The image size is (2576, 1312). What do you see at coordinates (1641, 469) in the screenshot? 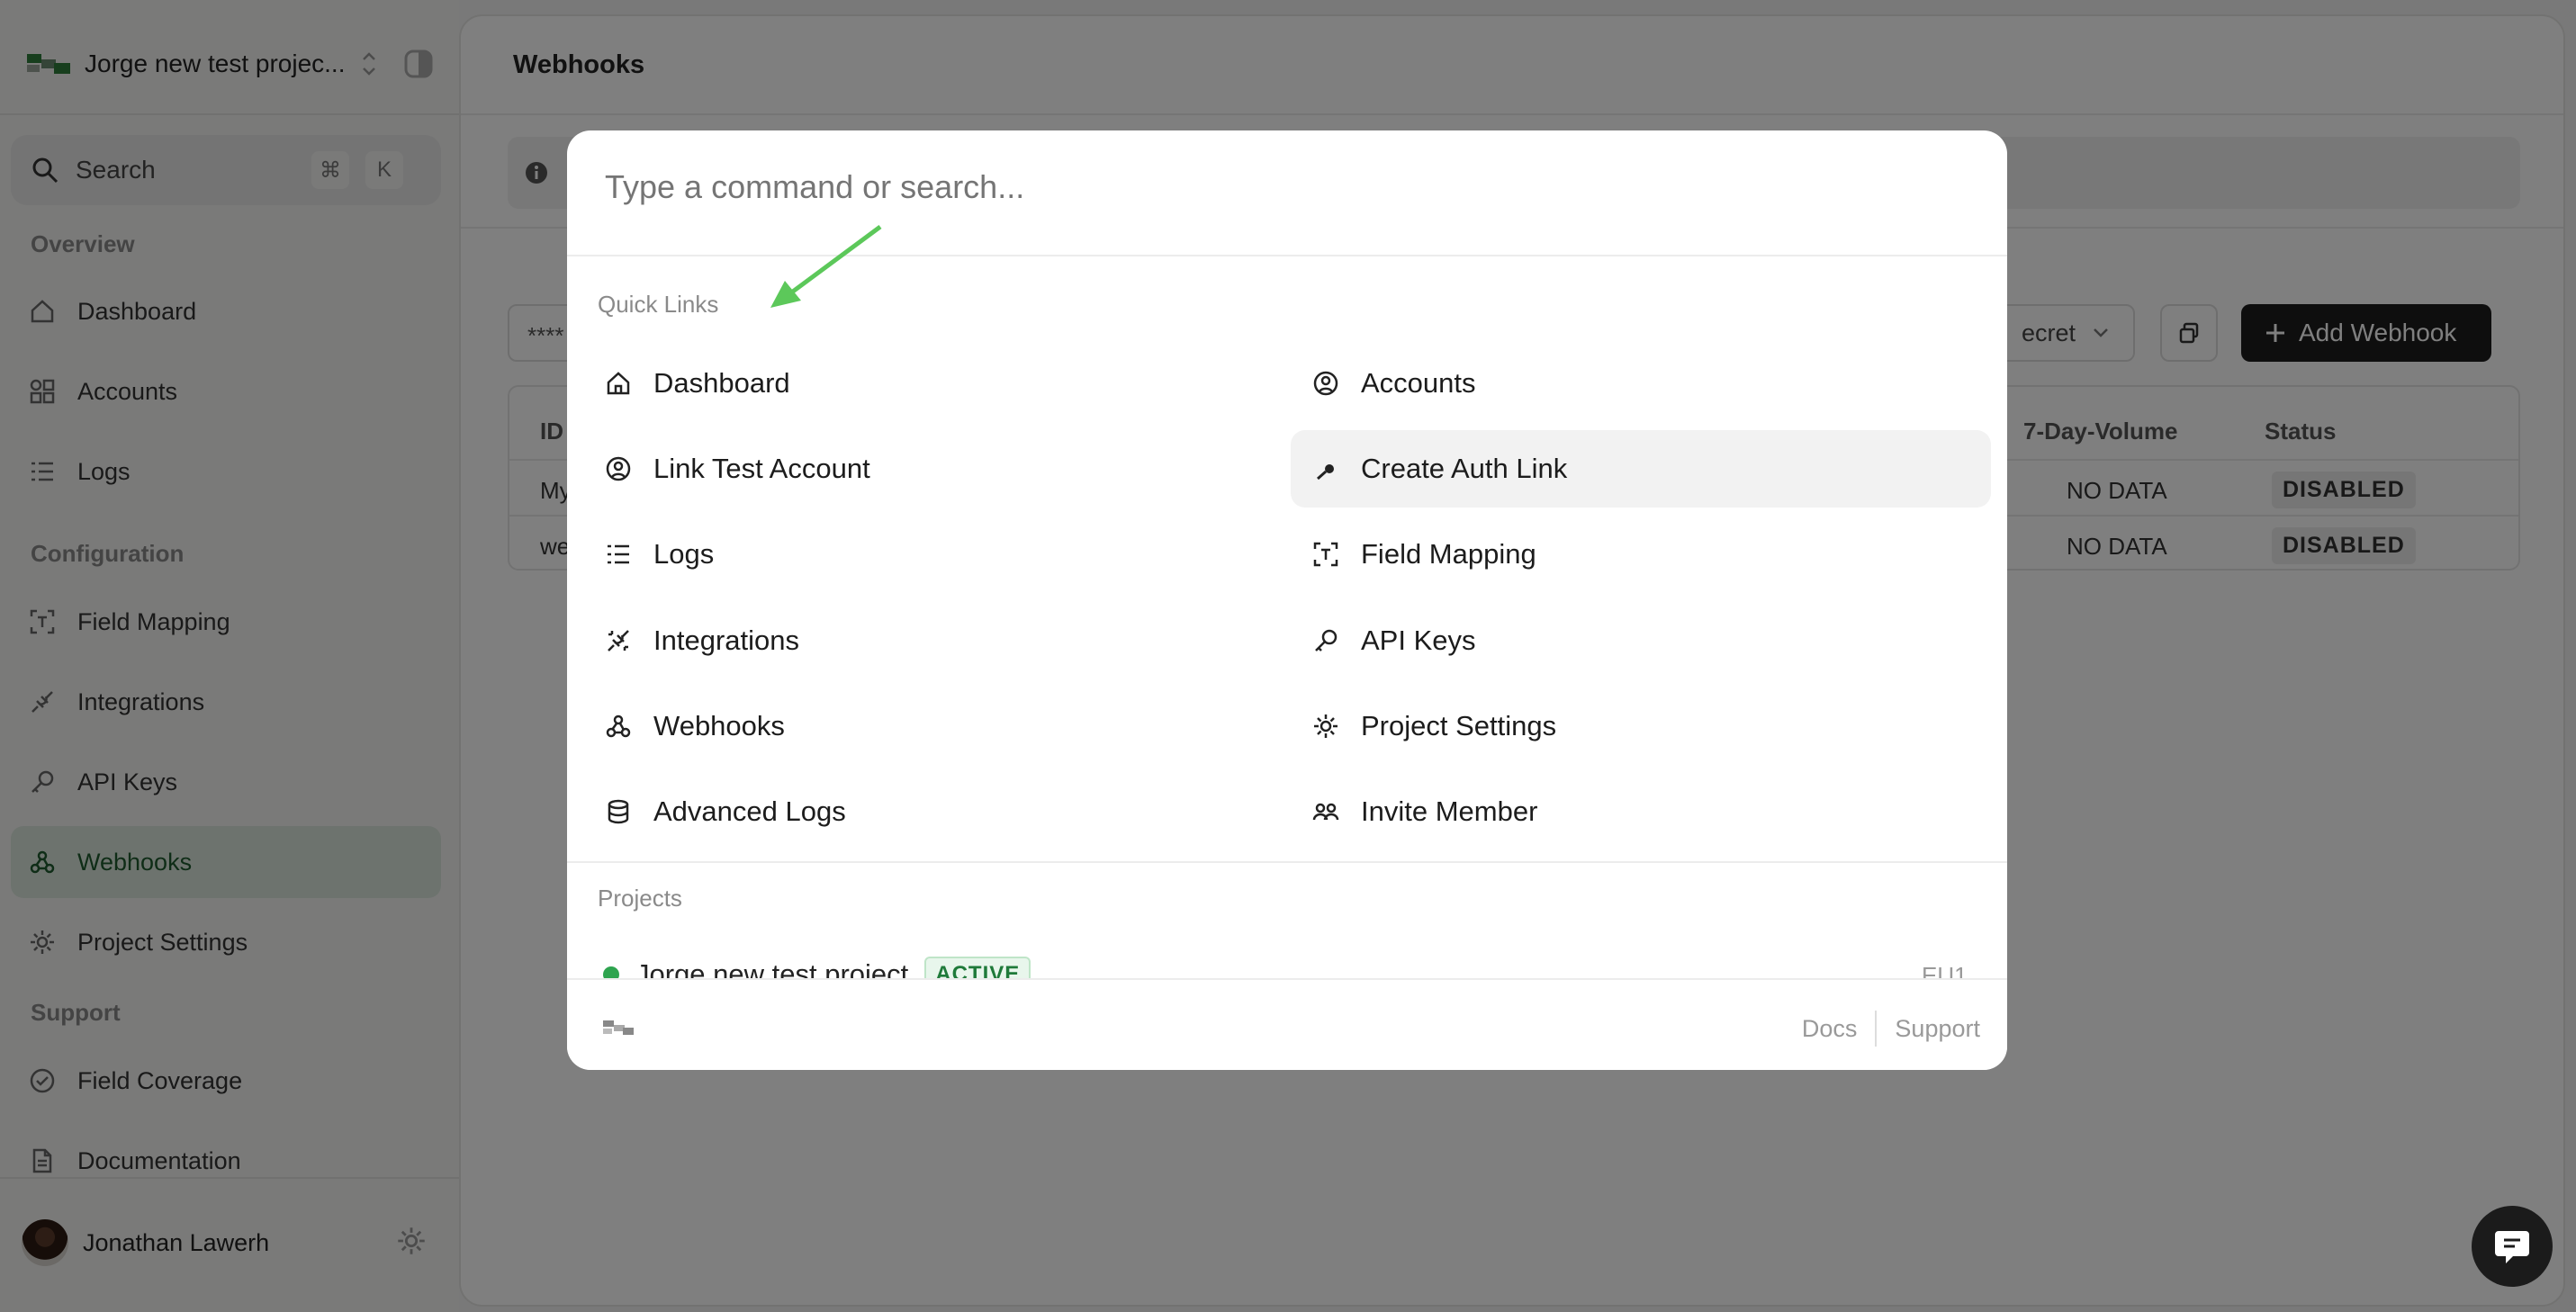
I see `quick-link-create-auth-link: Create Auth Link` at bounding box center [1641, 469].